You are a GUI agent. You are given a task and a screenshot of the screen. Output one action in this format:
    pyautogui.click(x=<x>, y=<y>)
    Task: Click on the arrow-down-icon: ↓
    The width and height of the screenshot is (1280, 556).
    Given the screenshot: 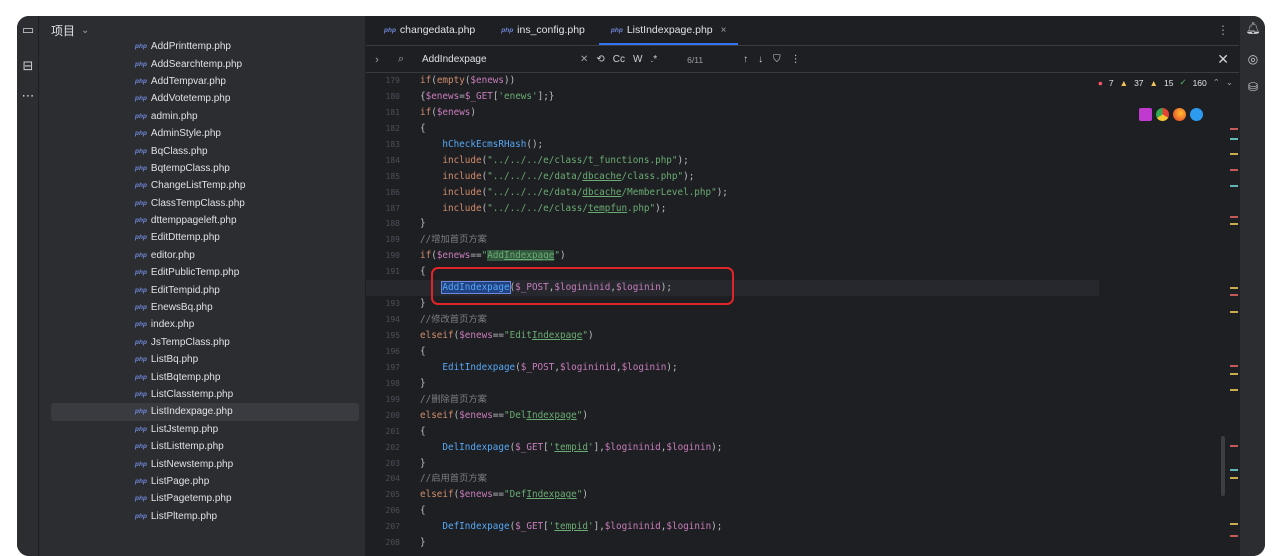 What is the action you would take?
    pyautogui.click(x=760, y=59)
    